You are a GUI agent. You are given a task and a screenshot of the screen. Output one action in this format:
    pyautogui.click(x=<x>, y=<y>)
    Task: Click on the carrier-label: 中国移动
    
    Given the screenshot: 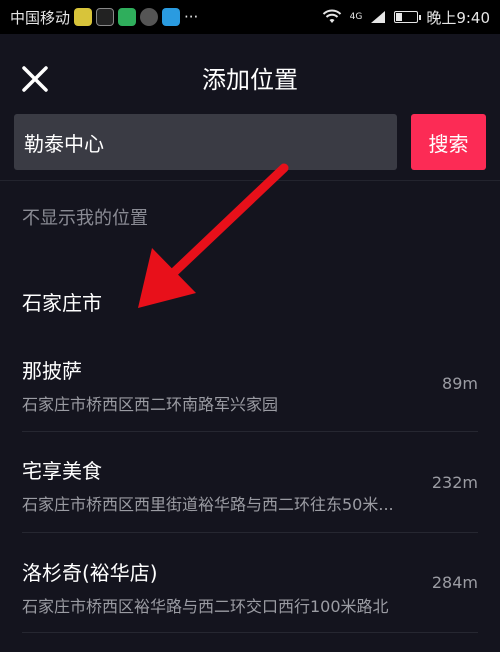 What is the action you would take?
    pyautogui.click(x=40, y=17)
    